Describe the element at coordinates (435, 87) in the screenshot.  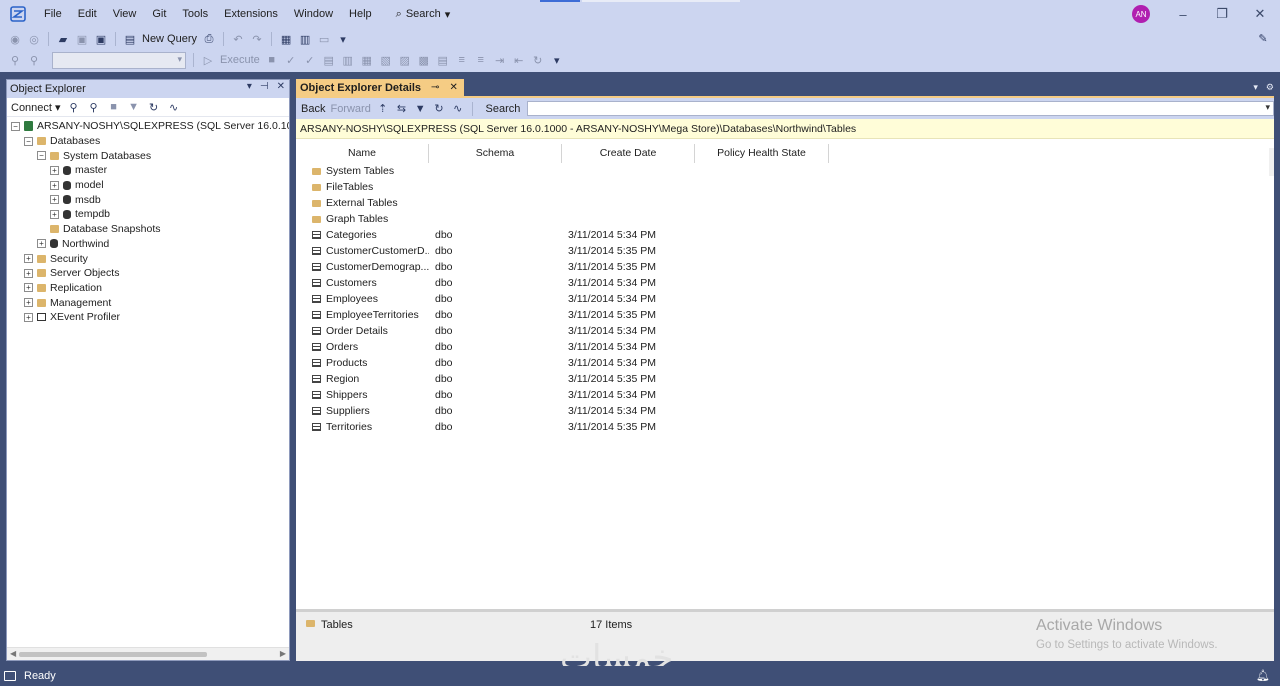
I see `pin-icon: ⊸` at that location.